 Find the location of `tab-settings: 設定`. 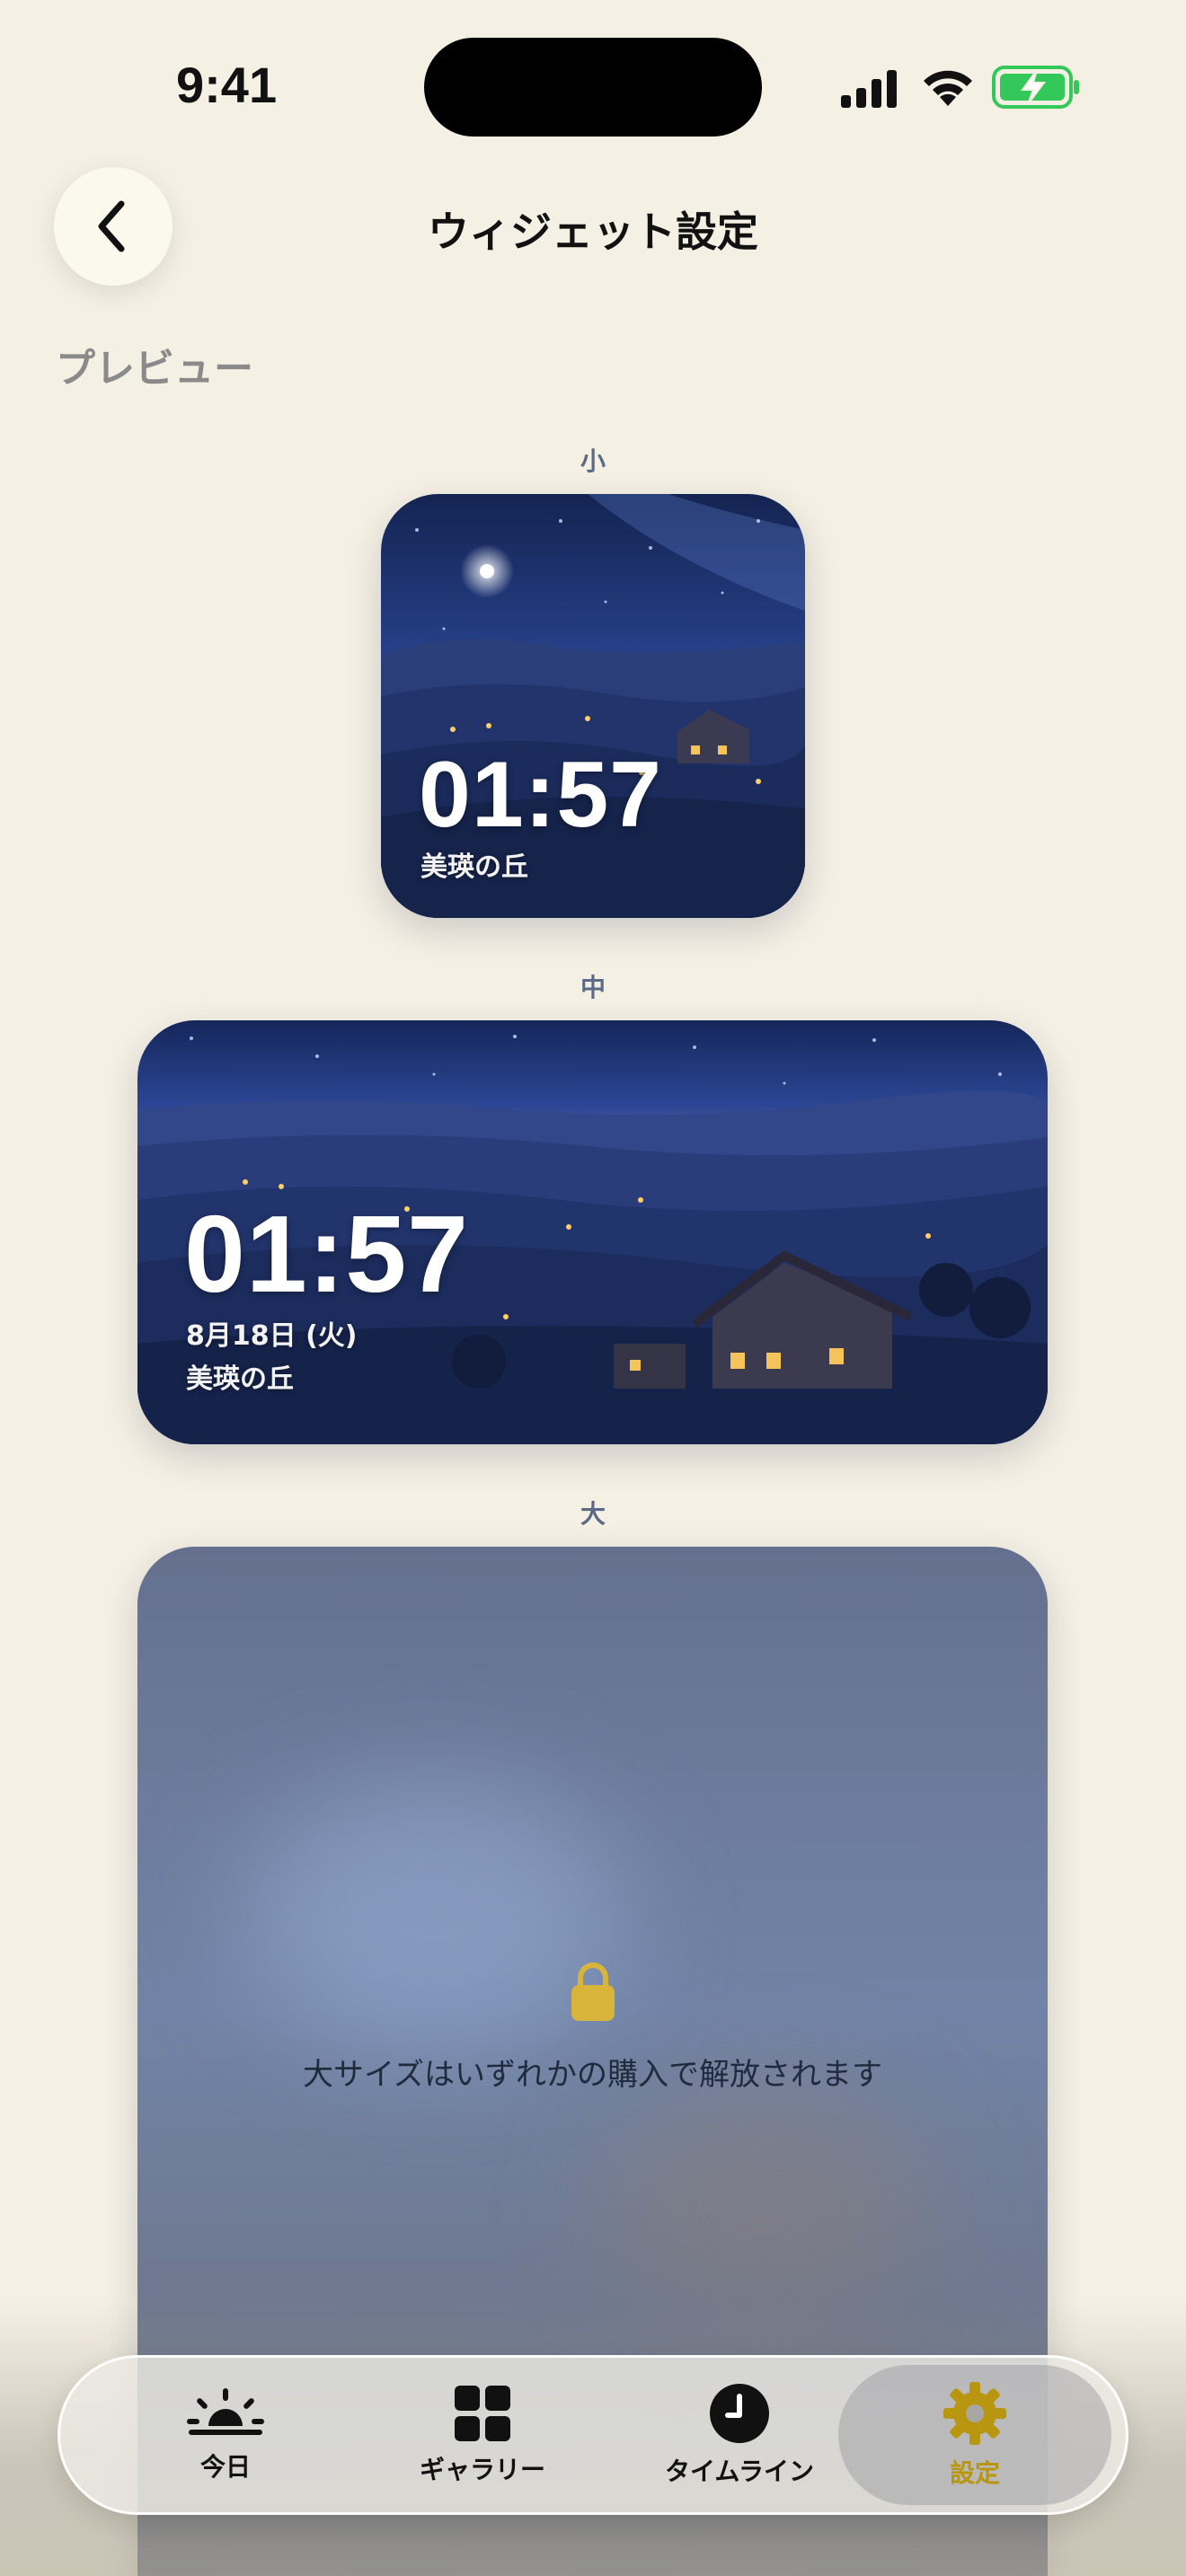

tab-settings: 設定 is located at coordinates (975, 2435).